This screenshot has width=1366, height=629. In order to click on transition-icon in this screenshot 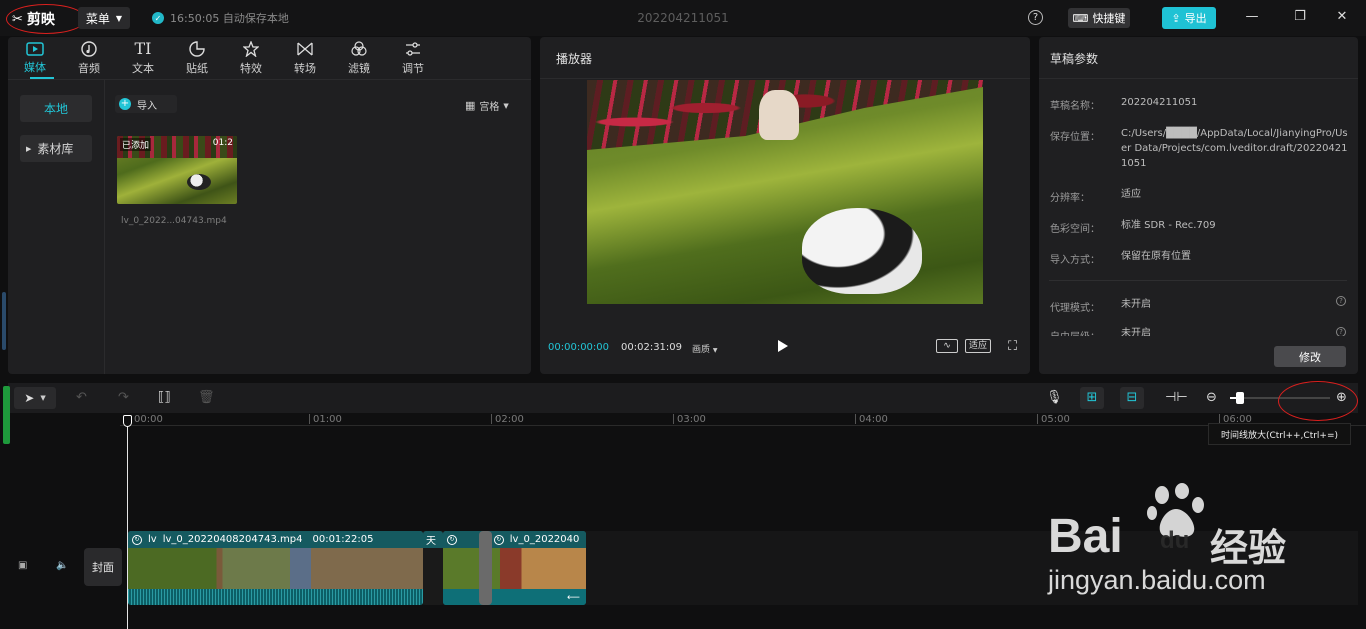, I will do `click(305, 48)`.